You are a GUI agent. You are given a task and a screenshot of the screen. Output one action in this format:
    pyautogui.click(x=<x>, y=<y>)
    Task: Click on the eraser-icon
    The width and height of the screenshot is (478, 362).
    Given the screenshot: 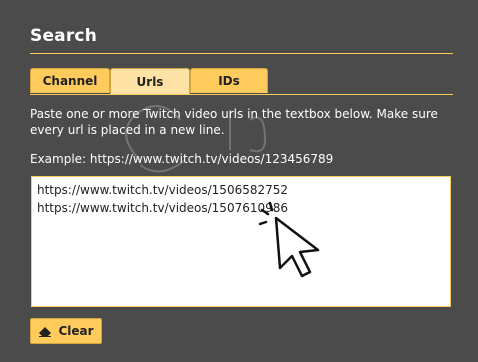 What is the action you would take?
    pyautogui.click(x=45, y=332)
    